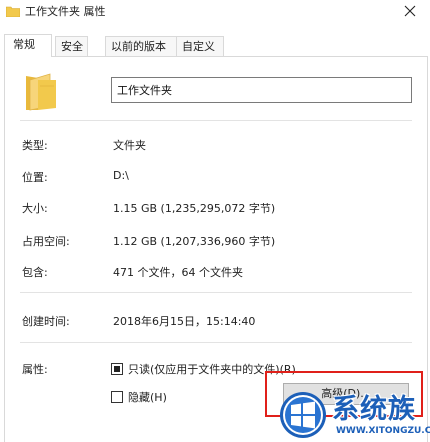 The height and width of the screenshot is (442, 430). Describe the element at coordinates (35, 272) in the screenshot. I see `contains-label: 包含:` at that location.